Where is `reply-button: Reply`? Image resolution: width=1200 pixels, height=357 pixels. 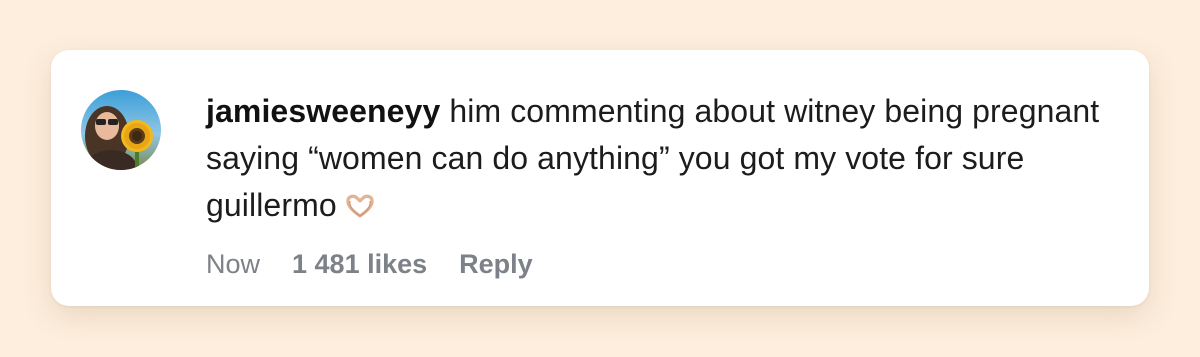 reply-button: Reply is located at coordinates (496, 264).